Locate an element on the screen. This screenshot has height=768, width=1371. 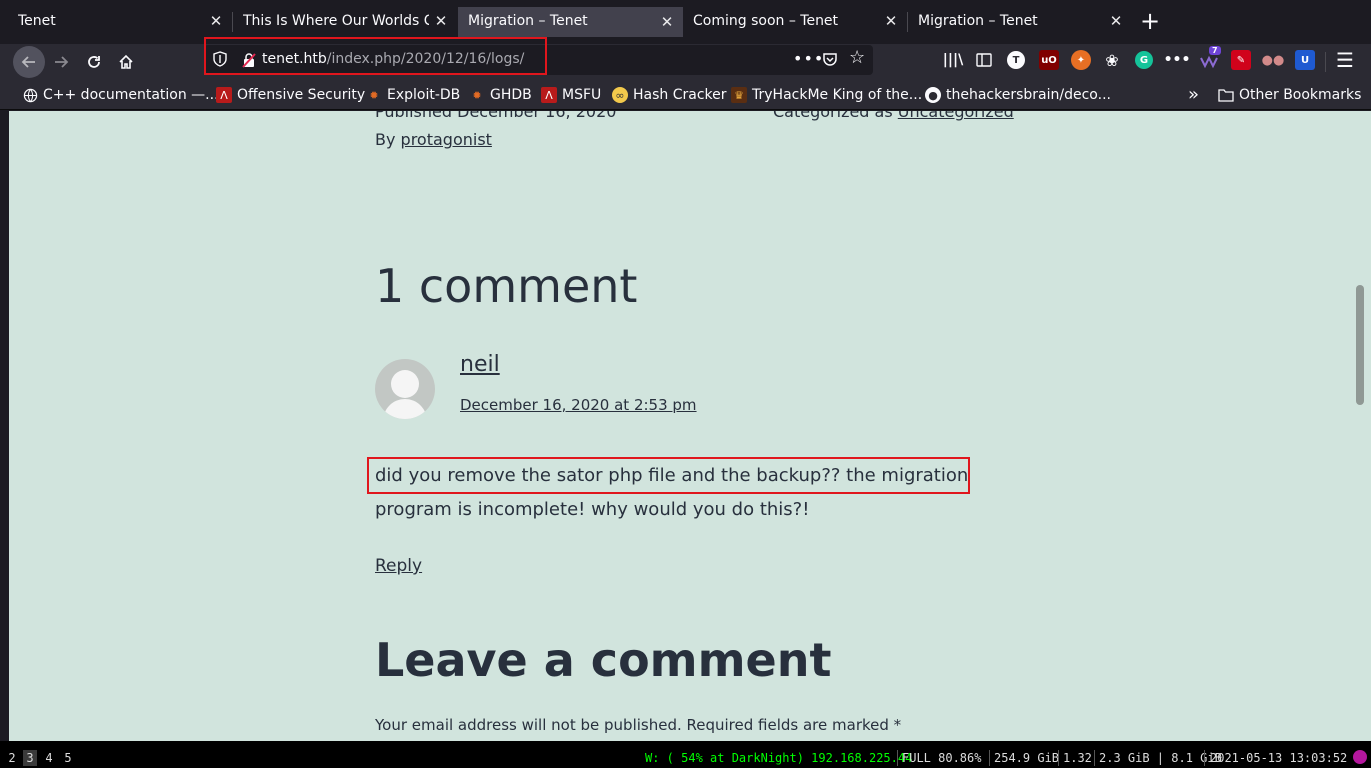
other-bookmarks-folder: Other Bookmarks is located at coordinates (1289, 95).